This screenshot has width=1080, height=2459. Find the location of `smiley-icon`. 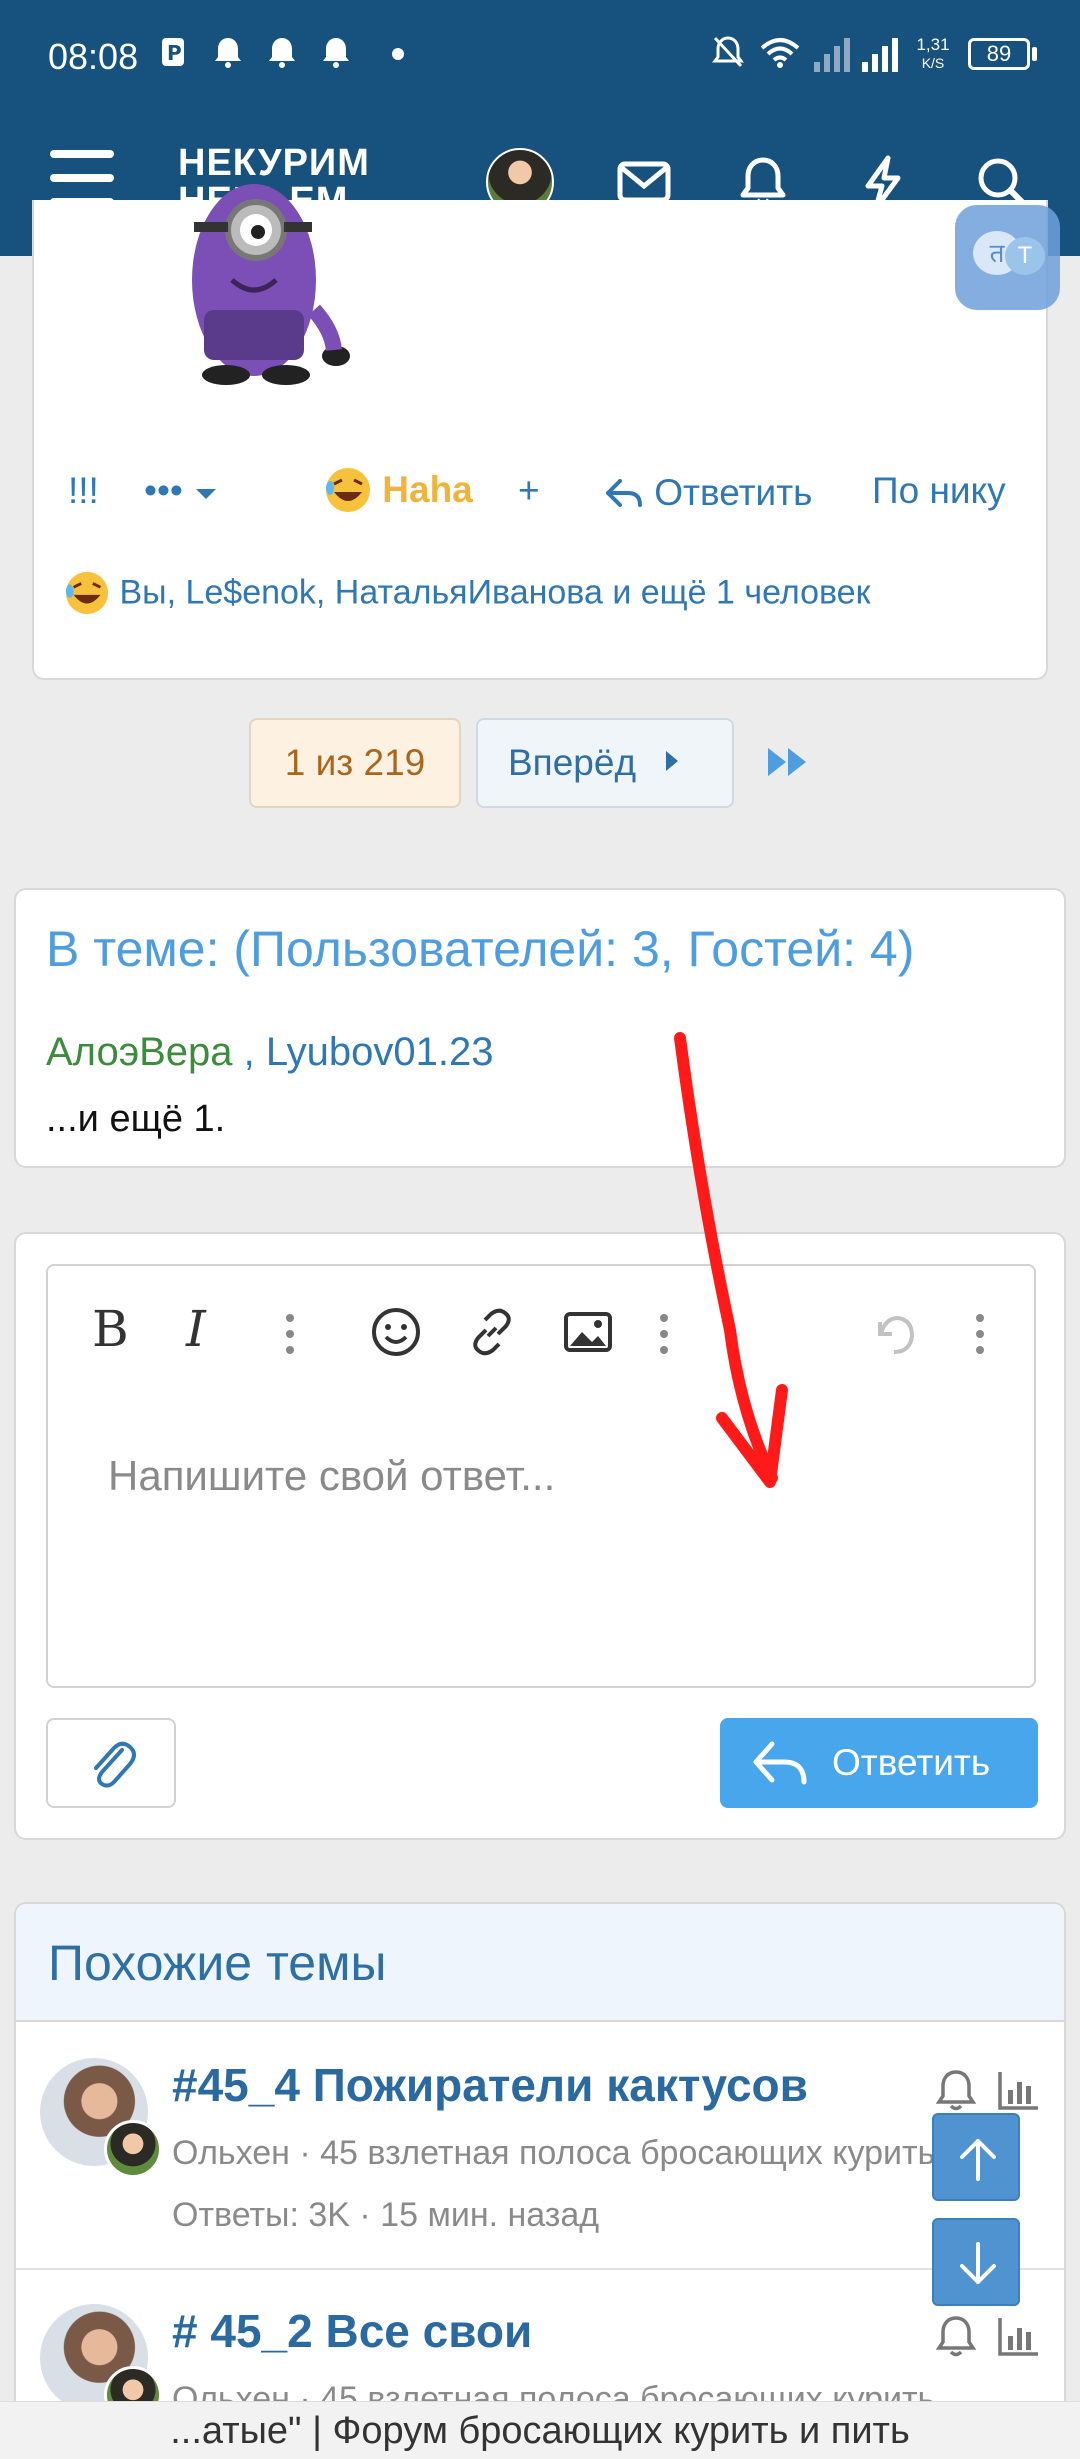

smiley-icon is located at coordinates (396, 1332).